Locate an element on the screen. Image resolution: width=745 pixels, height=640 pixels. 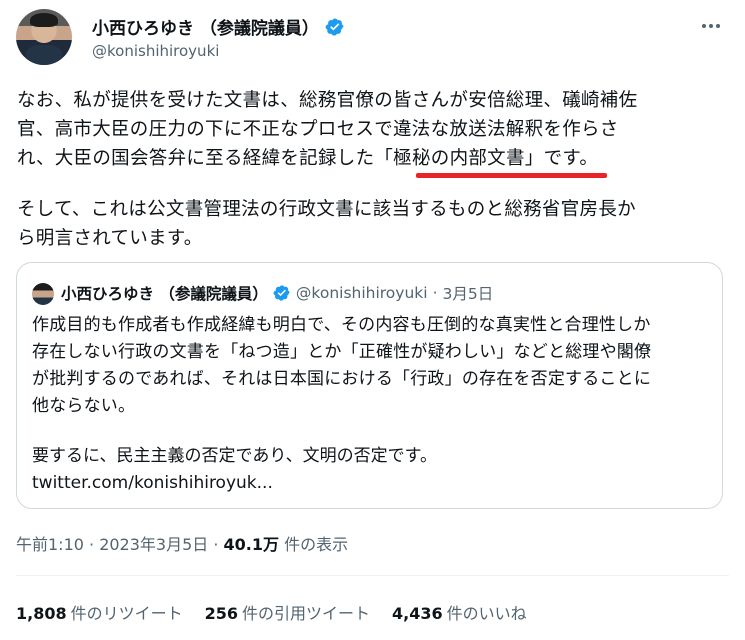
quotes-label: 件の引用ツイート is located at coordinates (306, 613).